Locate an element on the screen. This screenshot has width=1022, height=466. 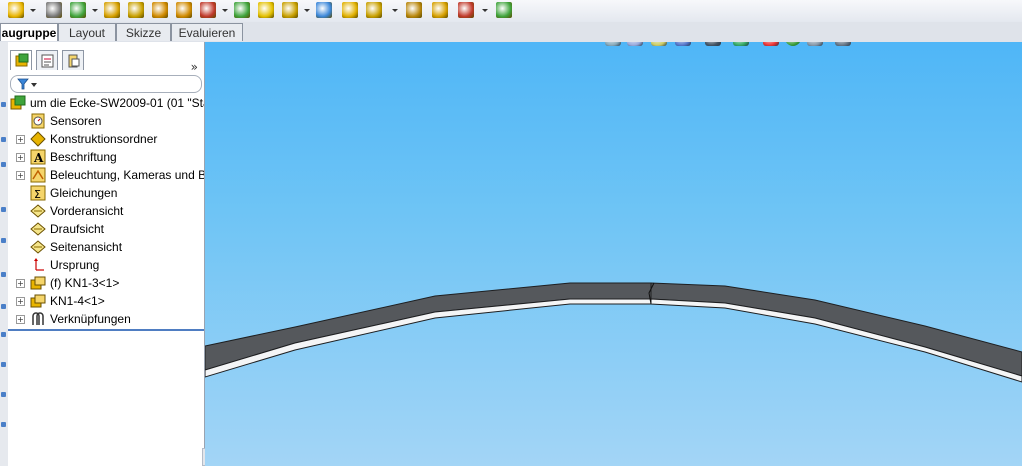
tree-root-assembly: um die Ecke-SW2009-01 (01 "Standard") is located at coordinates (106, 103).